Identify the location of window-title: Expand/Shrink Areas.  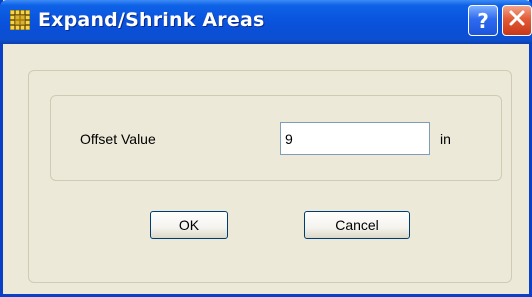
(151, 20).